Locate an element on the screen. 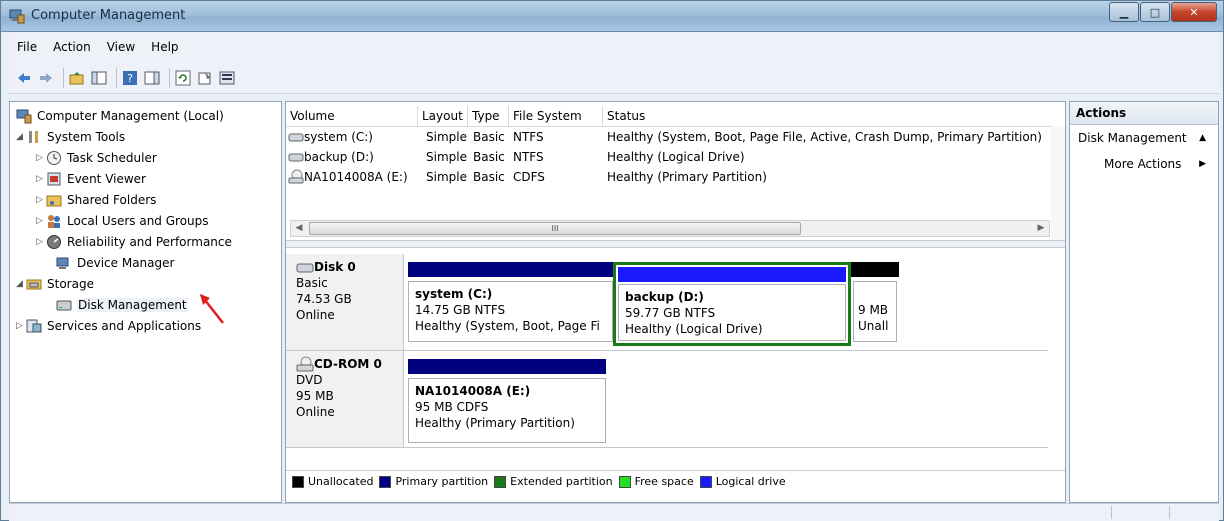 The width and height of the screenshot is (1224, 521). cdrom-0-info: CD-ROM 0 DVD 95 MB Online is located at coordinates (345, 399).